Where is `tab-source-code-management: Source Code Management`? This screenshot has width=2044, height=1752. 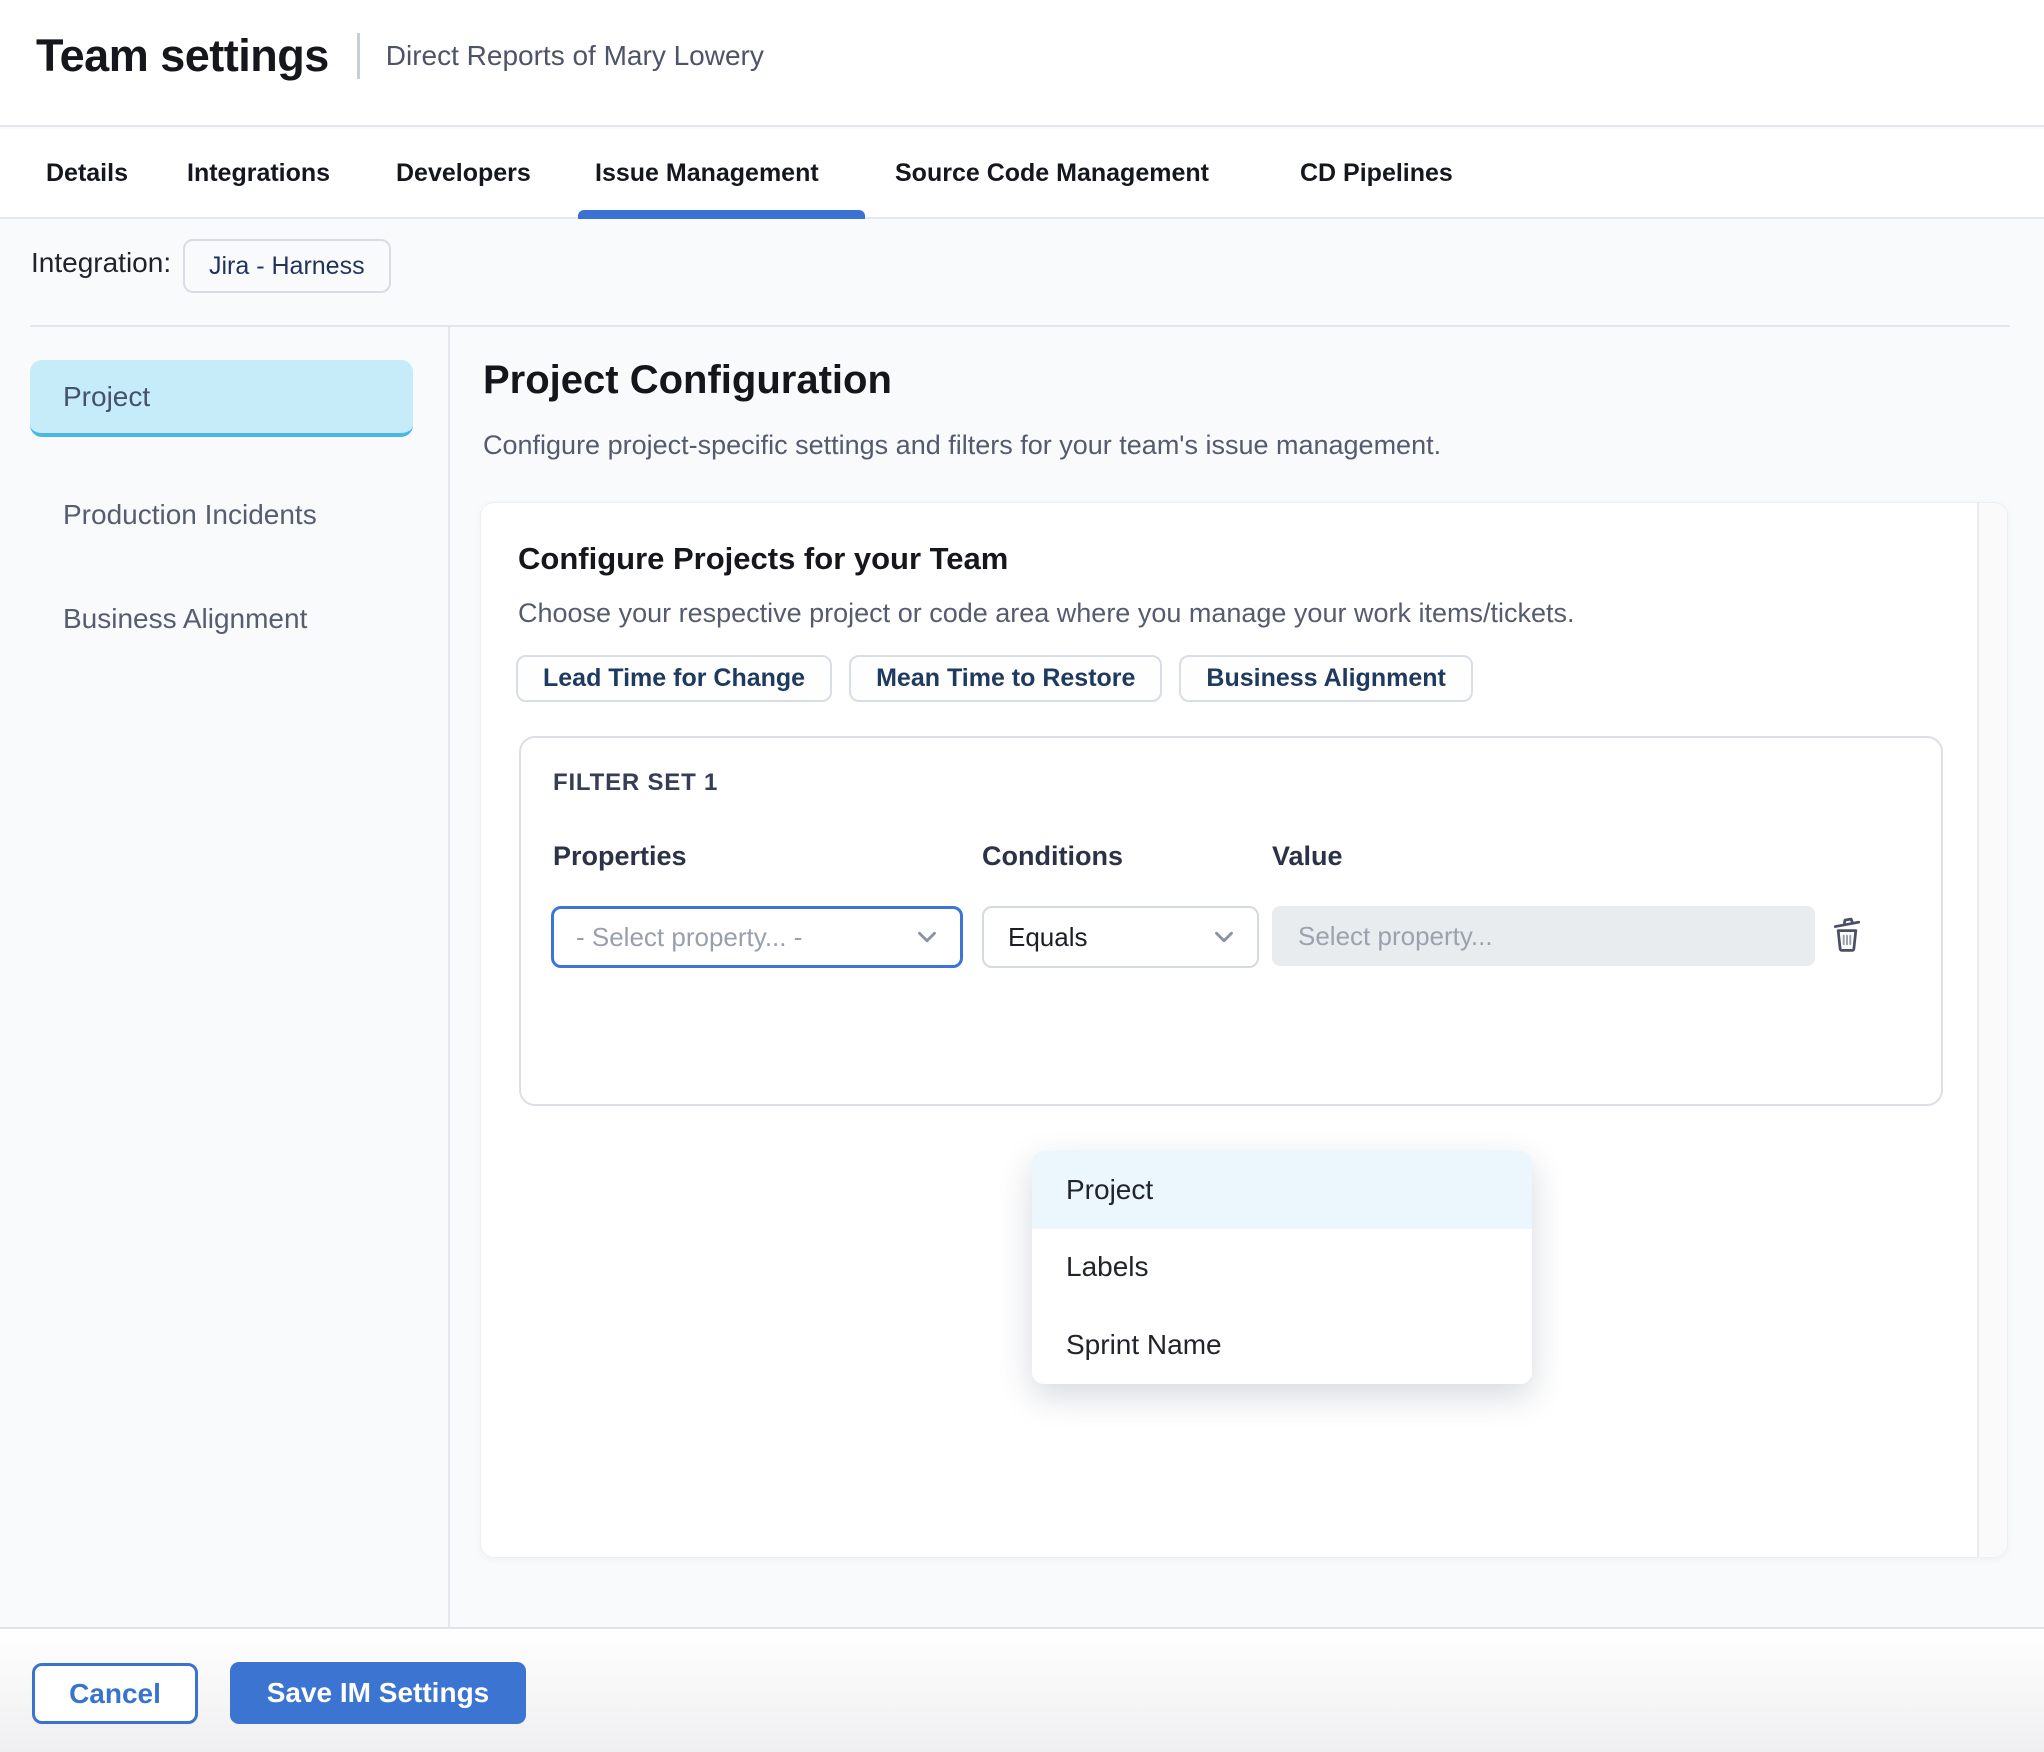
tab-source-code-management: Source Code Management is located at coordinates (1052, 173).